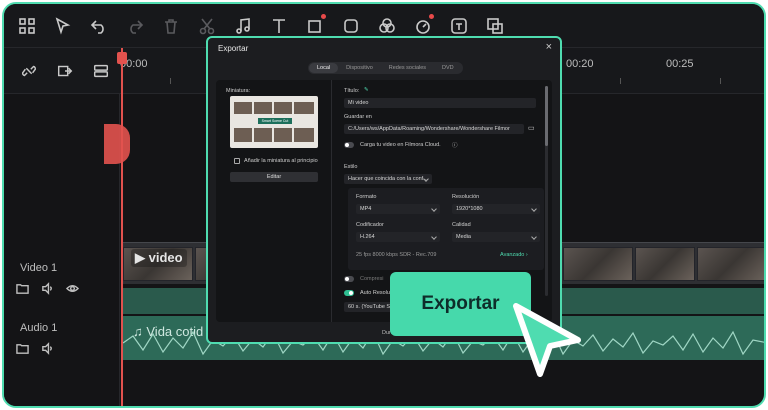  I want to click on delete-icon, so click(171, 26).